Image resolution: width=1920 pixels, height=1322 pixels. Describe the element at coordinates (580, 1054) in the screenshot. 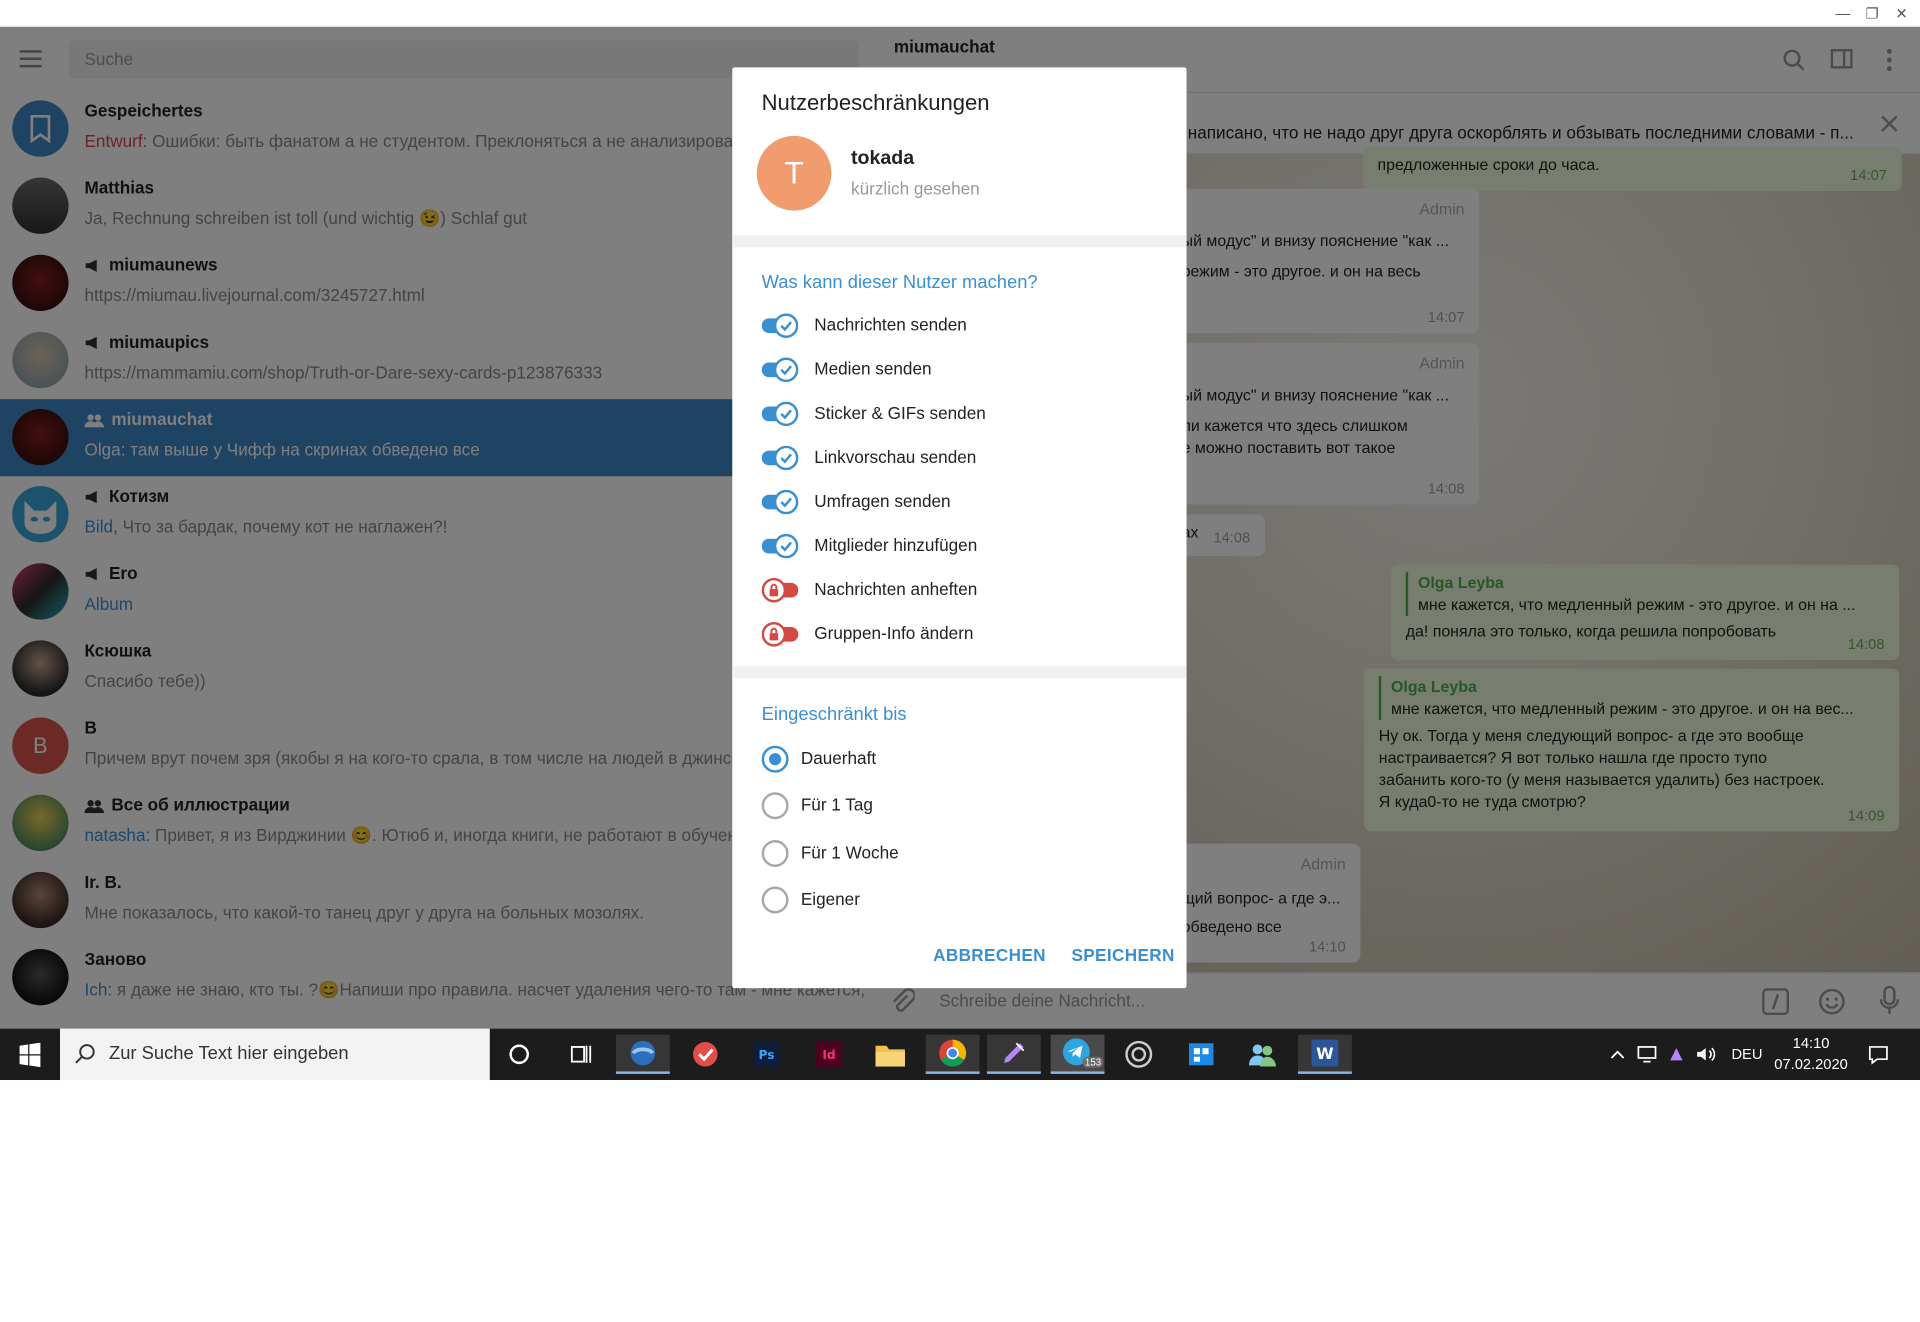

I see `task-view-icon` at that location.